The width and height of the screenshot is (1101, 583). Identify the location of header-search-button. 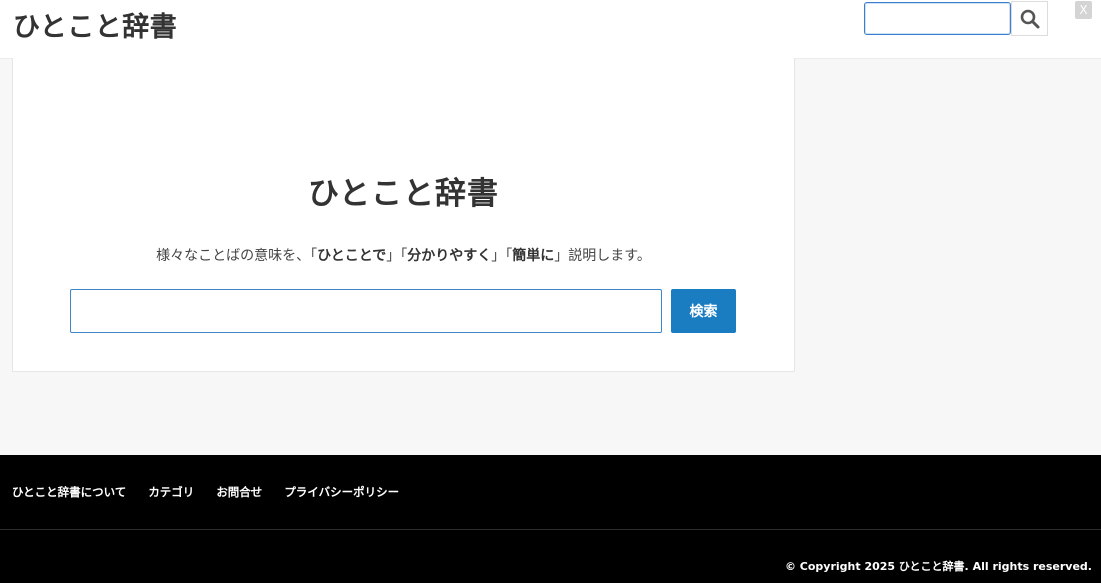
(1029, 18).